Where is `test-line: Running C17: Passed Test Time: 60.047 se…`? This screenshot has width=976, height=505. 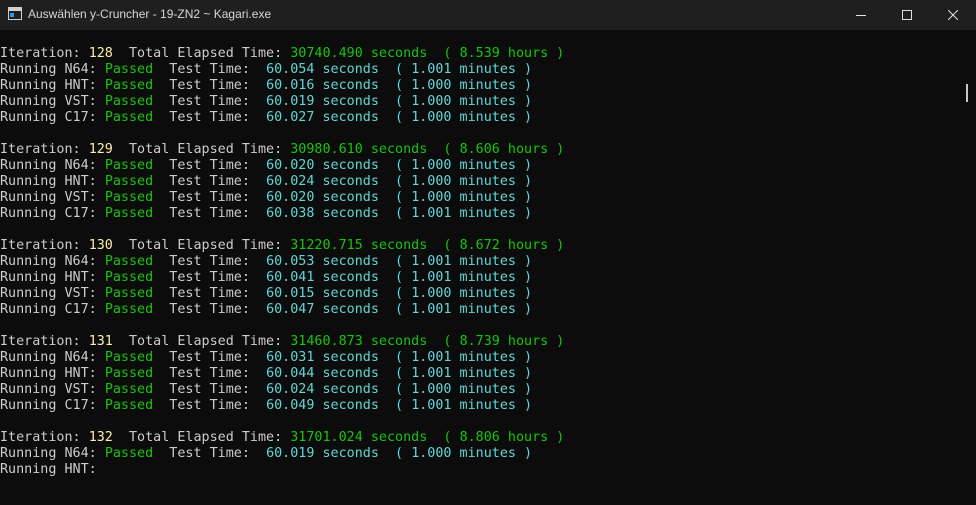
test-line: Running C17: Passed Test Time: 60.047 se… is located at coordinates (480, 310).